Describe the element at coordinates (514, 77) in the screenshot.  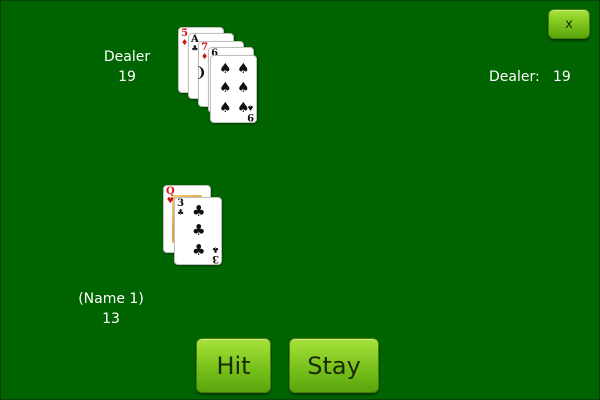
I see `status-dealer-label: Dealer:` at that location.